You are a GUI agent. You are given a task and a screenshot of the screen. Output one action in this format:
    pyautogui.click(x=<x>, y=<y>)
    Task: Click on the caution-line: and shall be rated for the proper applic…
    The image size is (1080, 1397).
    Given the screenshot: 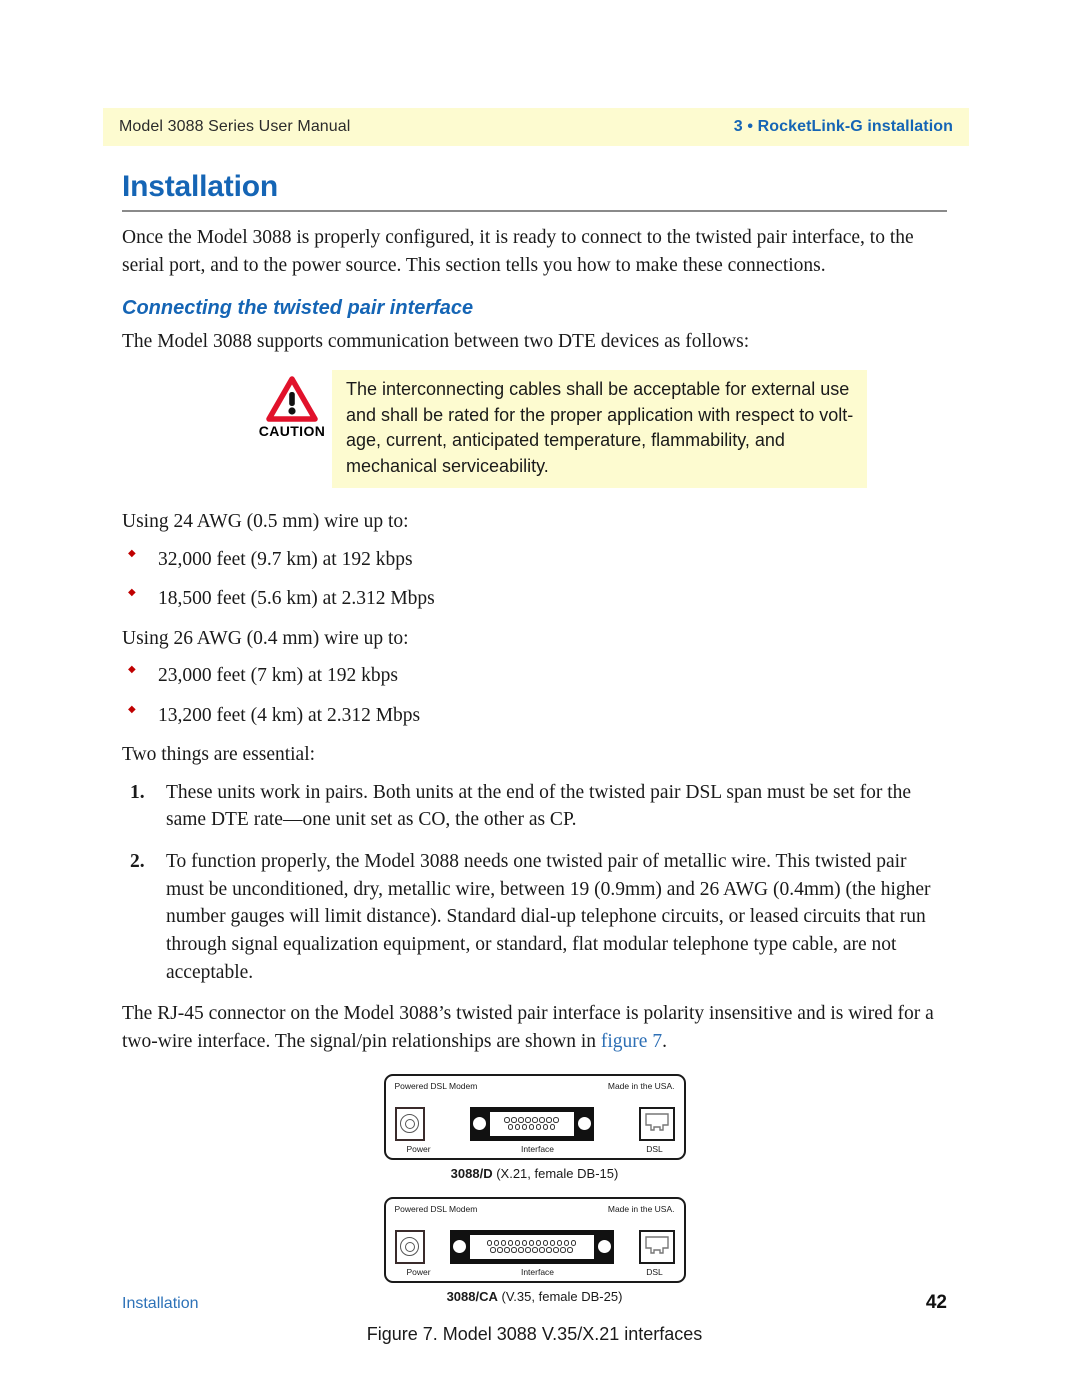 What is the action you would take?
    pyautogui.click(x=600, y=414)
    